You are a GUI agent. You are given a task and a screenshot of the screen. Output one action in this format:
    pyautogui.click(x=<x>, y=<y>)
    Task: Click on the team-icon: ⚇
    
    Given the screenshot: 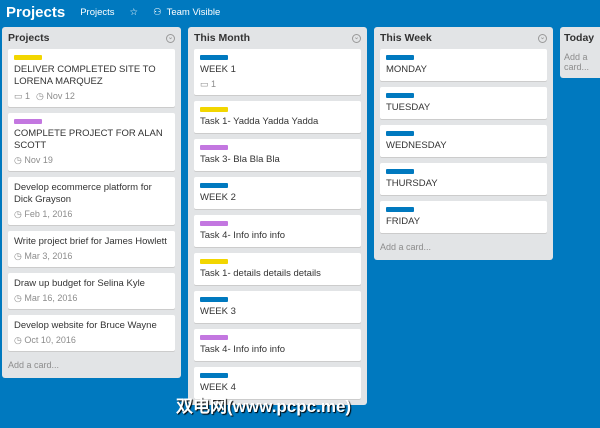 What is the action you would take?
    pyautogui.click(x=157, y=12)
    